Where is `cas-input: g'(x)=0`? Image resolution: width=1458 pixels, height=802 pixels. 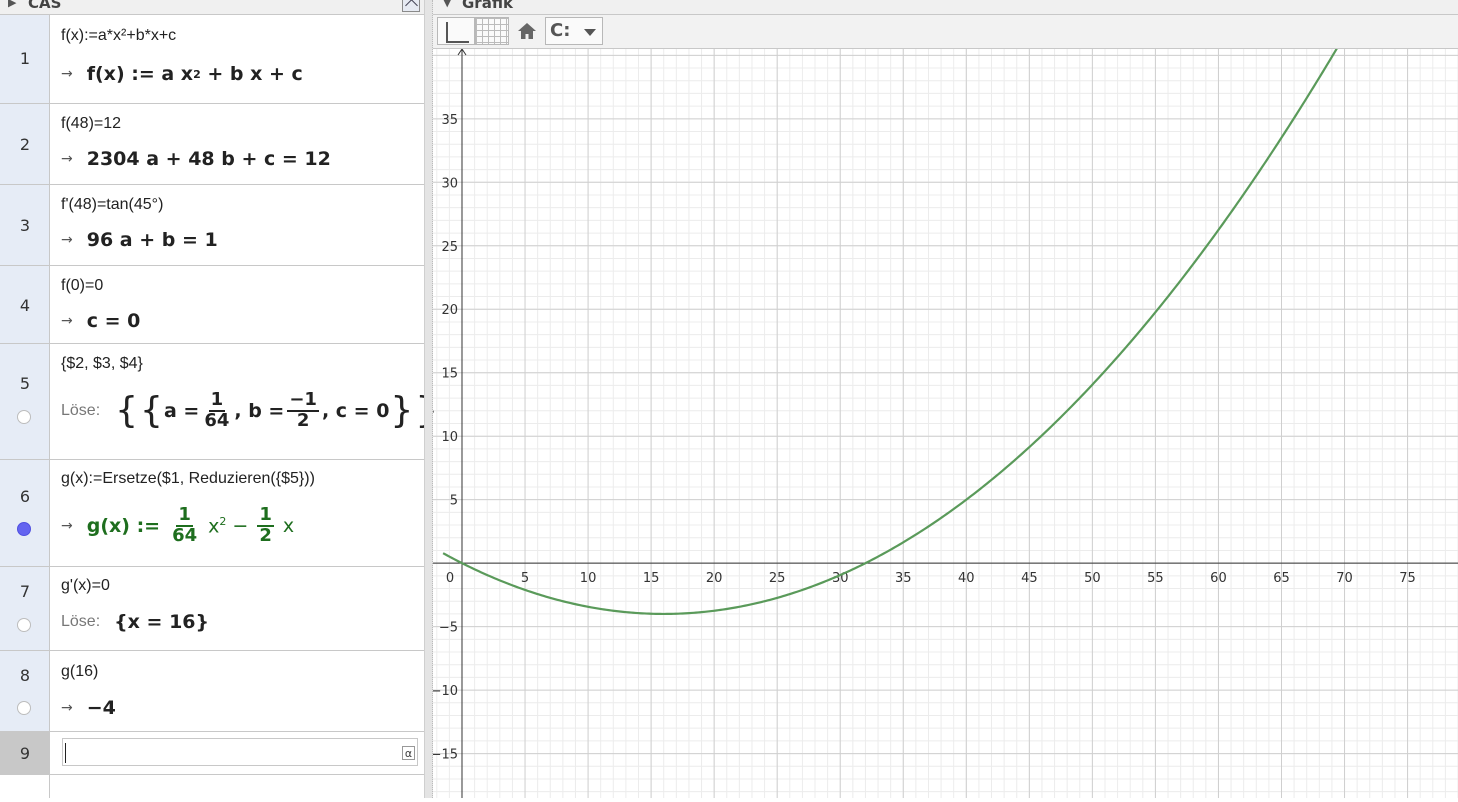
cas-input: g'(x)=0 is located at coordinates (85, 586).